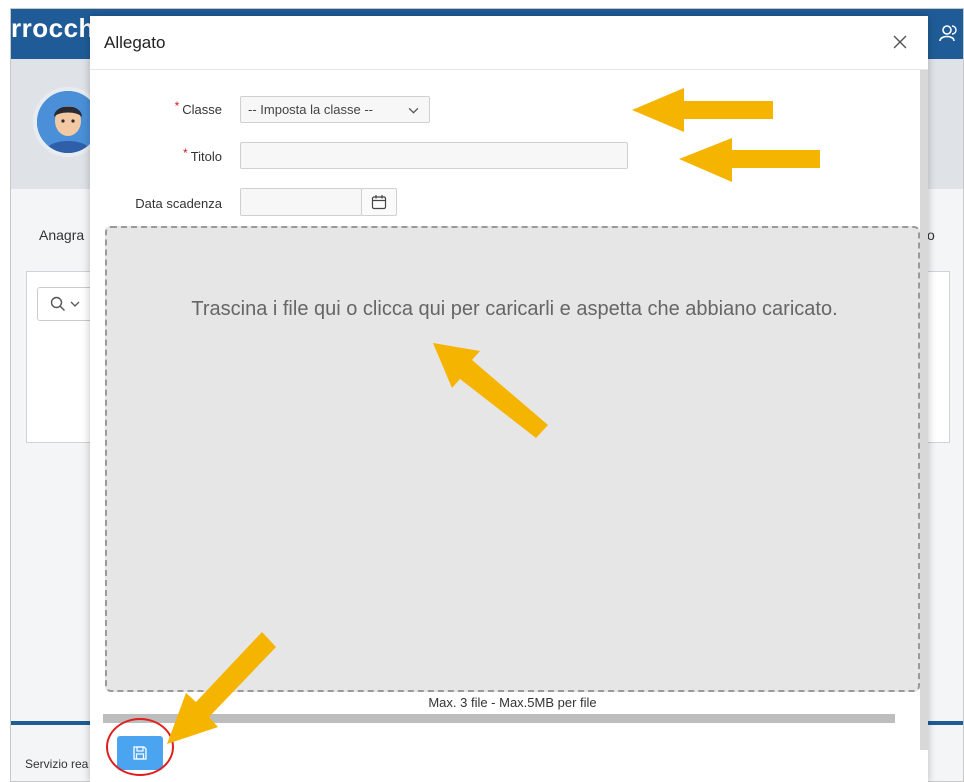  I want to click on classe-label: * Classe, so click(198, 108).